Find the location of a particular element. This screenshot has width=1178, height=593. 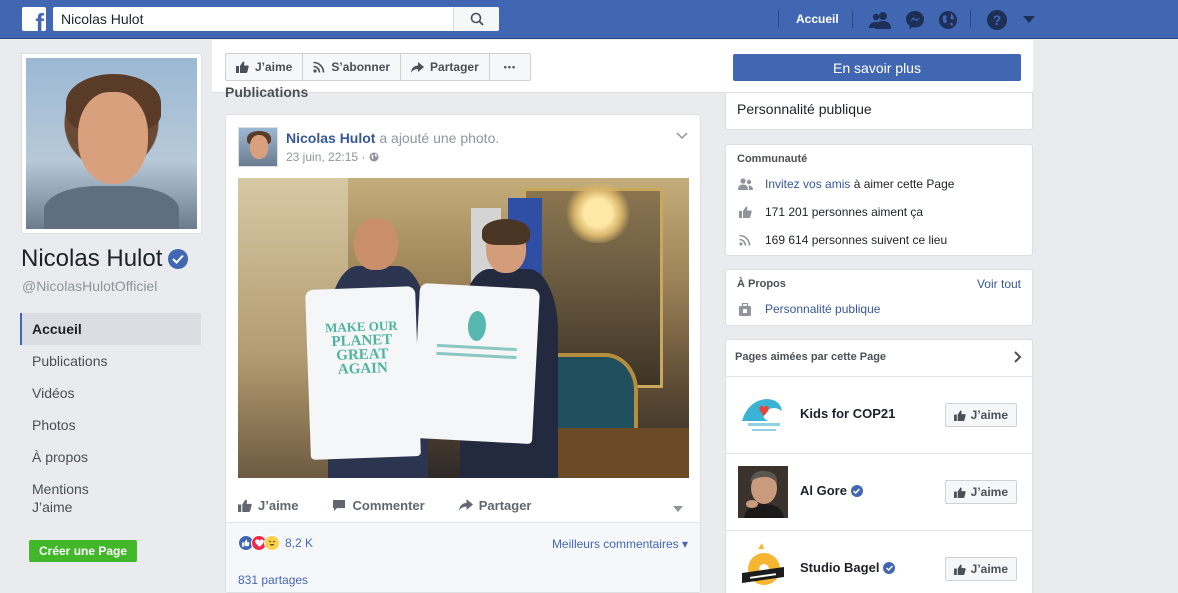

public-globe-icon is located at coordinates (374, 157).